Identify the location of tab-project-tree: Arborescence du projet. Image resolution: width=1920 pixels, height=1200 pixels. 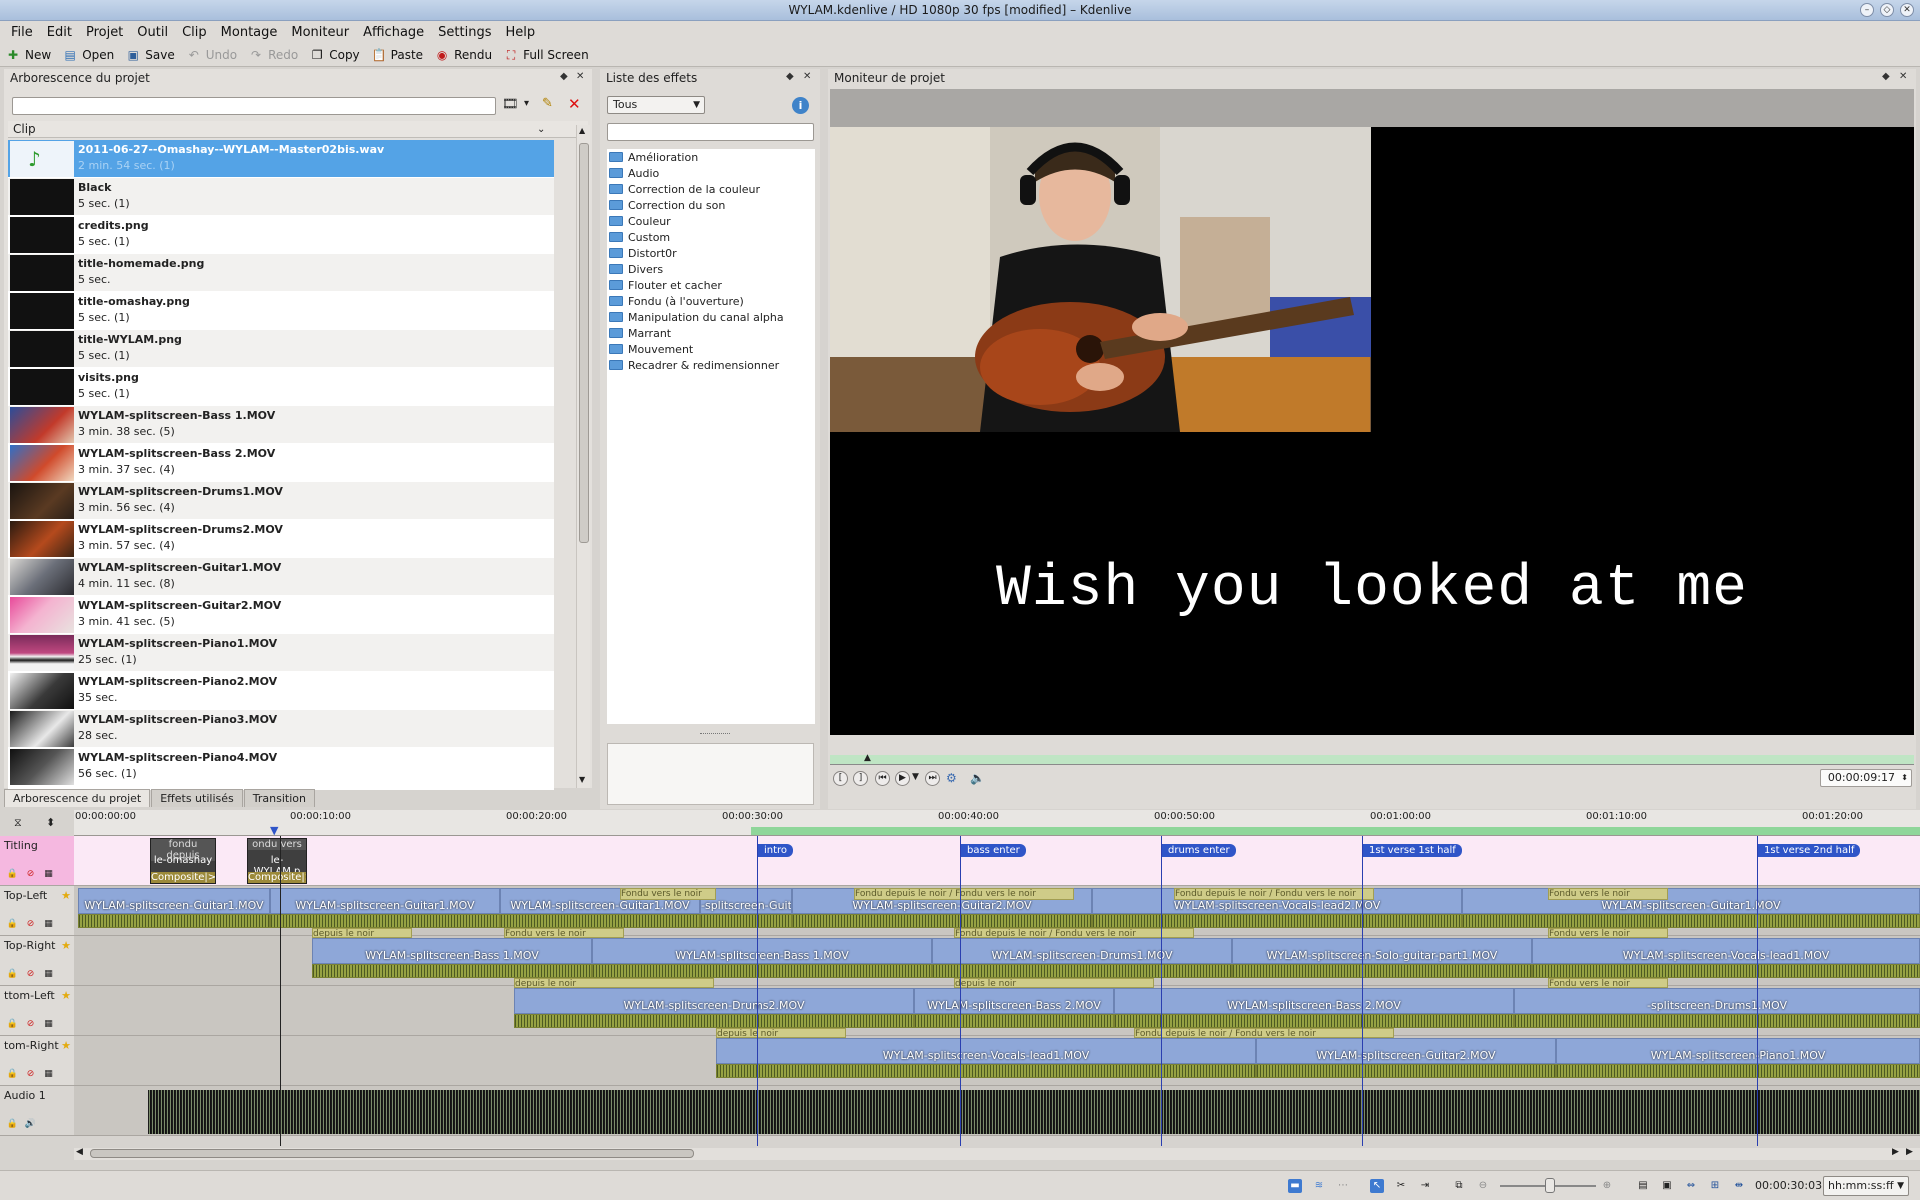
(77, 798).